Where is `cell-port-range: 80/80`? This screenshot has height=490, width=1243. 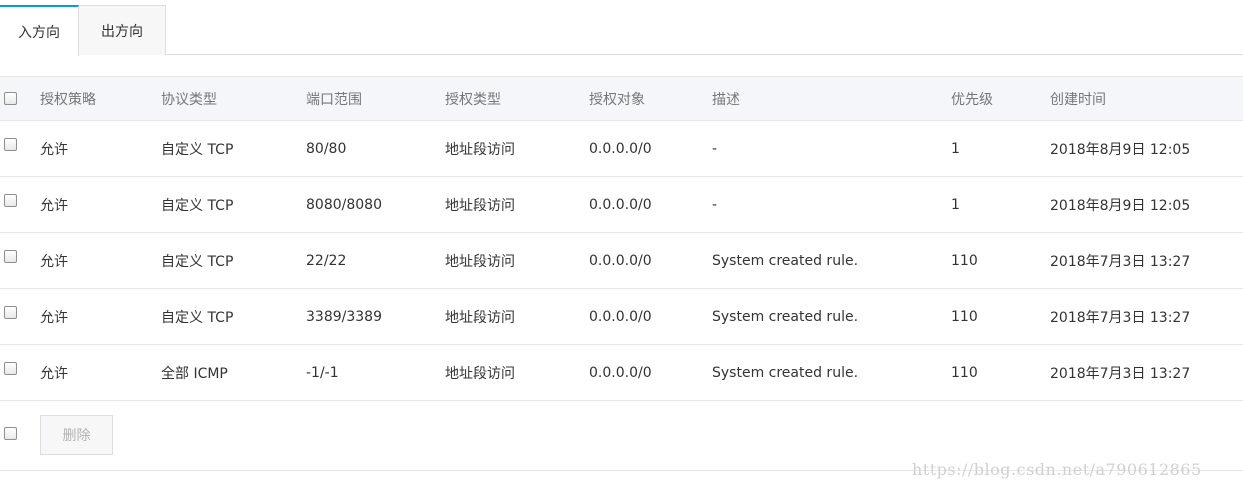
cell-port-range: 80/80 is located at coordinates (326, 148).